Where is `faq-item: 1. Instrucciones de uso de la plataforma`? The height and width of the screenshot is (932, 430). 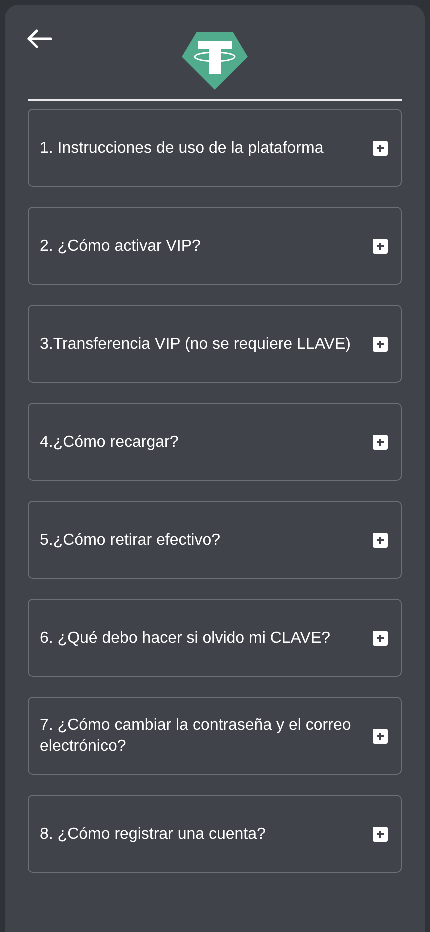 faq-item: 1. Instrucciones de uso de la plataforma is located at coordinates (215, 148).